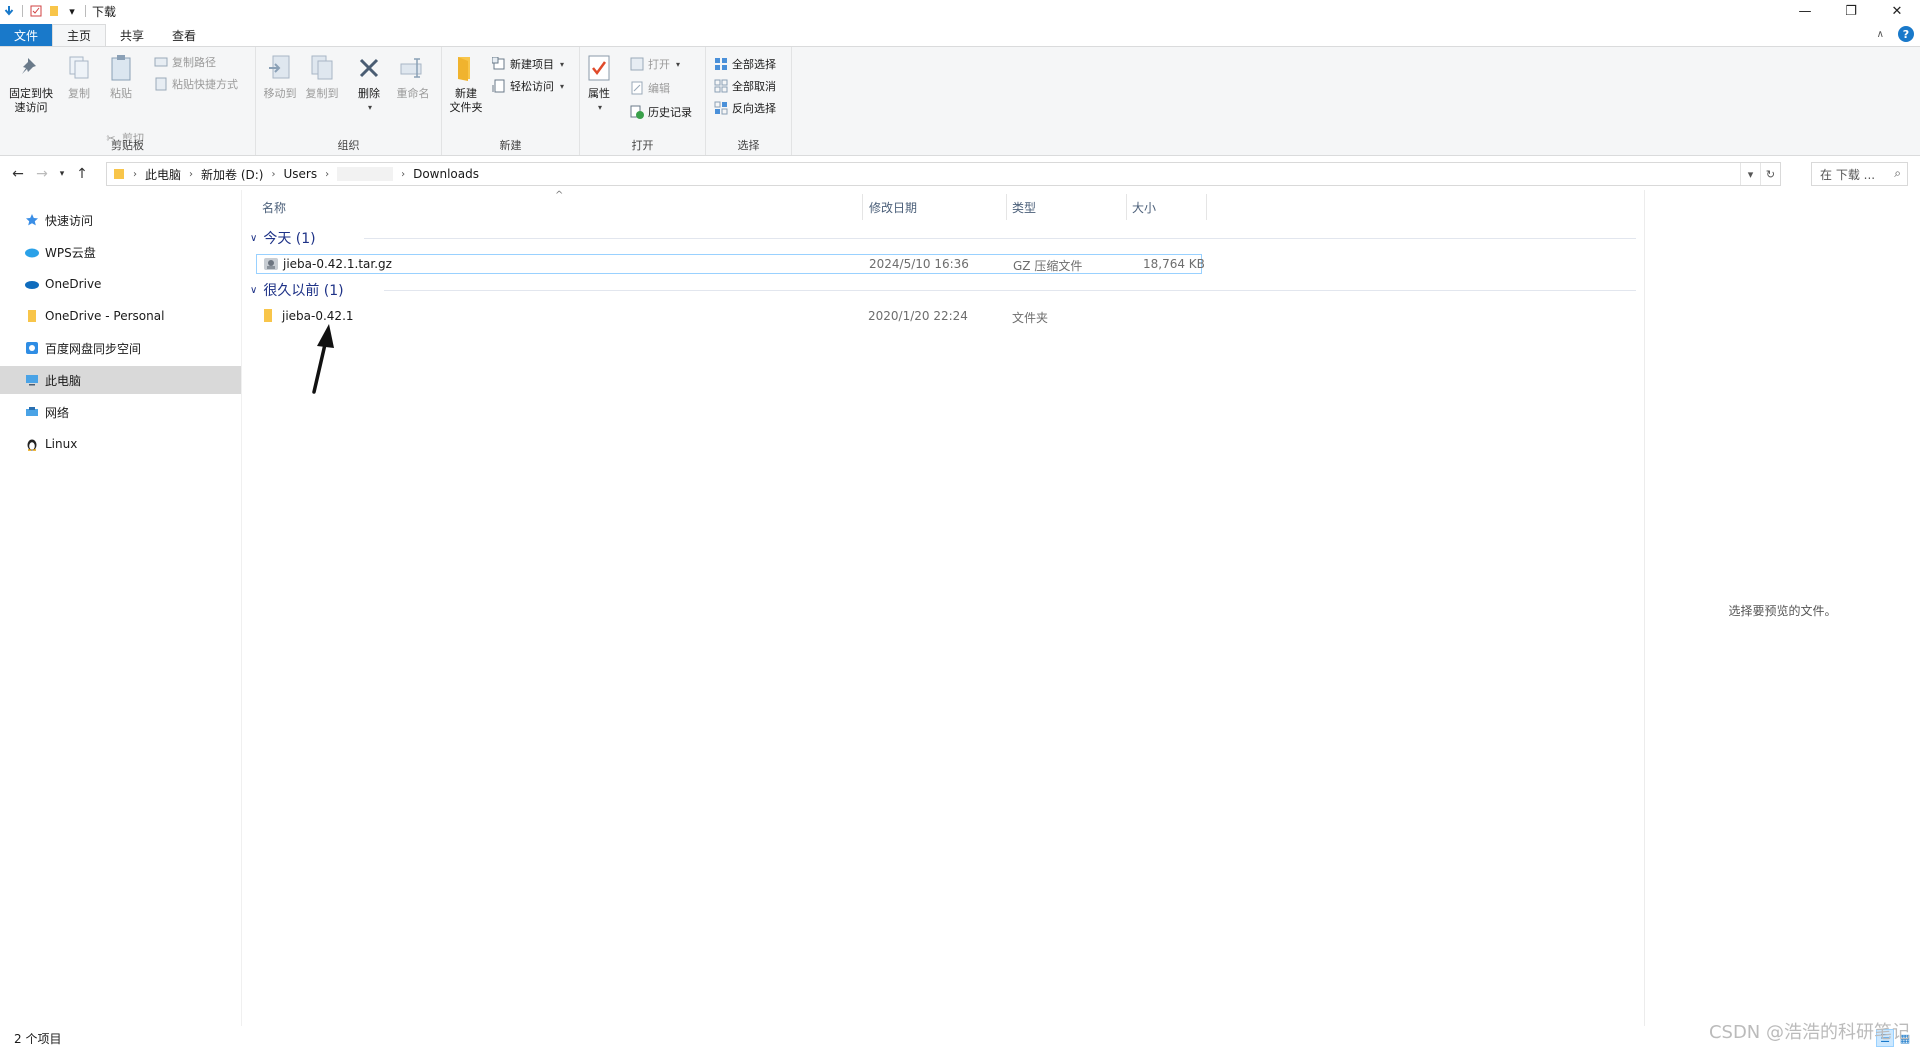 The height and width of the screenshot is (1050, 1920). I want to click on breadcrumb-this-pc: 此电脑, so click(163, 174).